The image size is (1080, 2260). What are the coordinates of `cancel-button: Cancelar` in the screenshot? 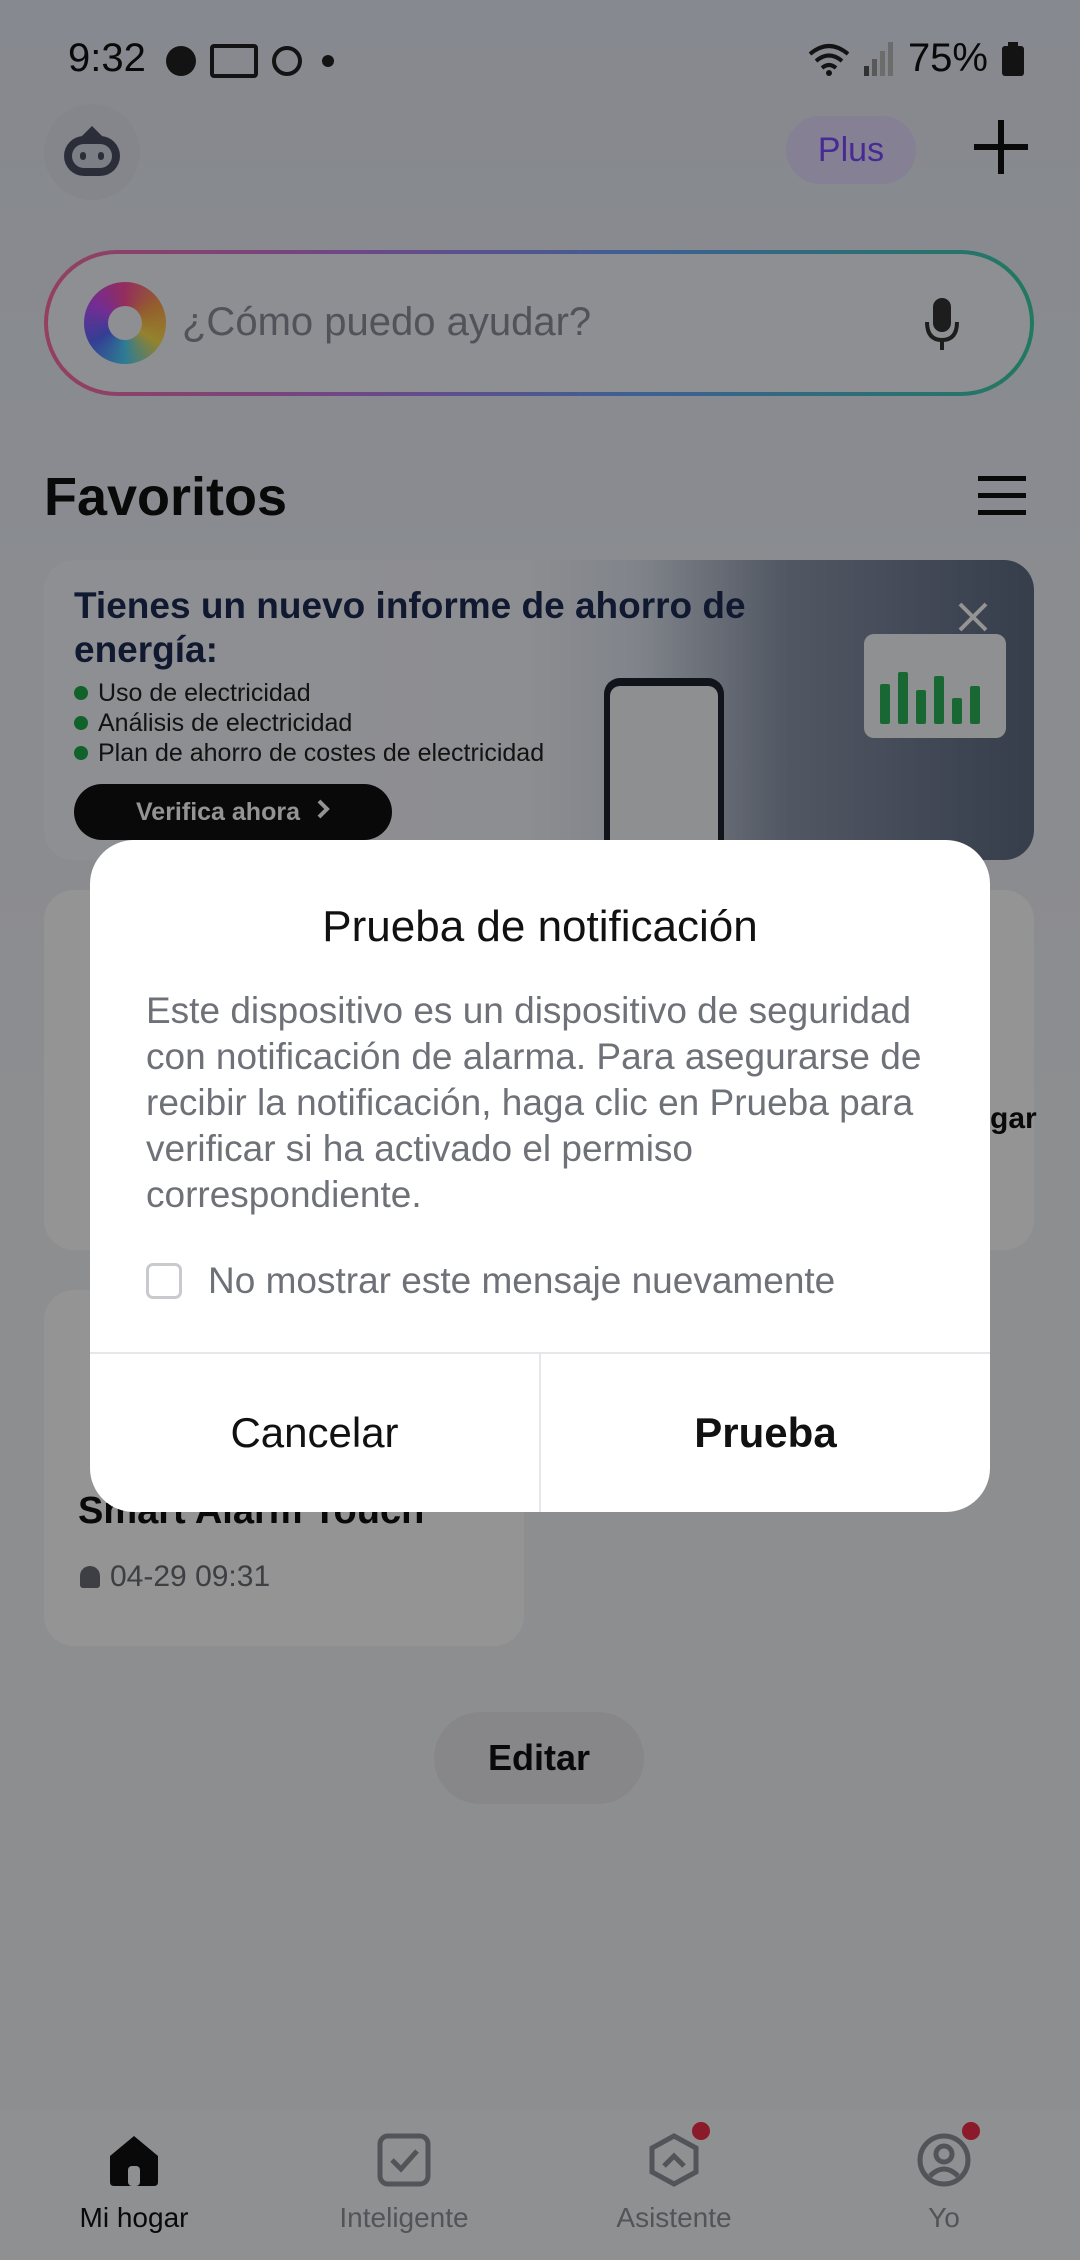 It's located at (314, 1433).